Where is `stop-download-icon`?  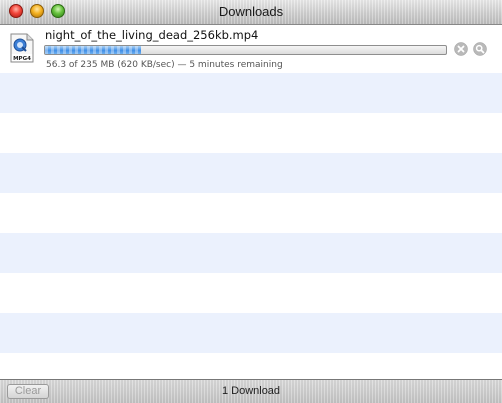
stop-download-icon is located at coordinates (461, 49).